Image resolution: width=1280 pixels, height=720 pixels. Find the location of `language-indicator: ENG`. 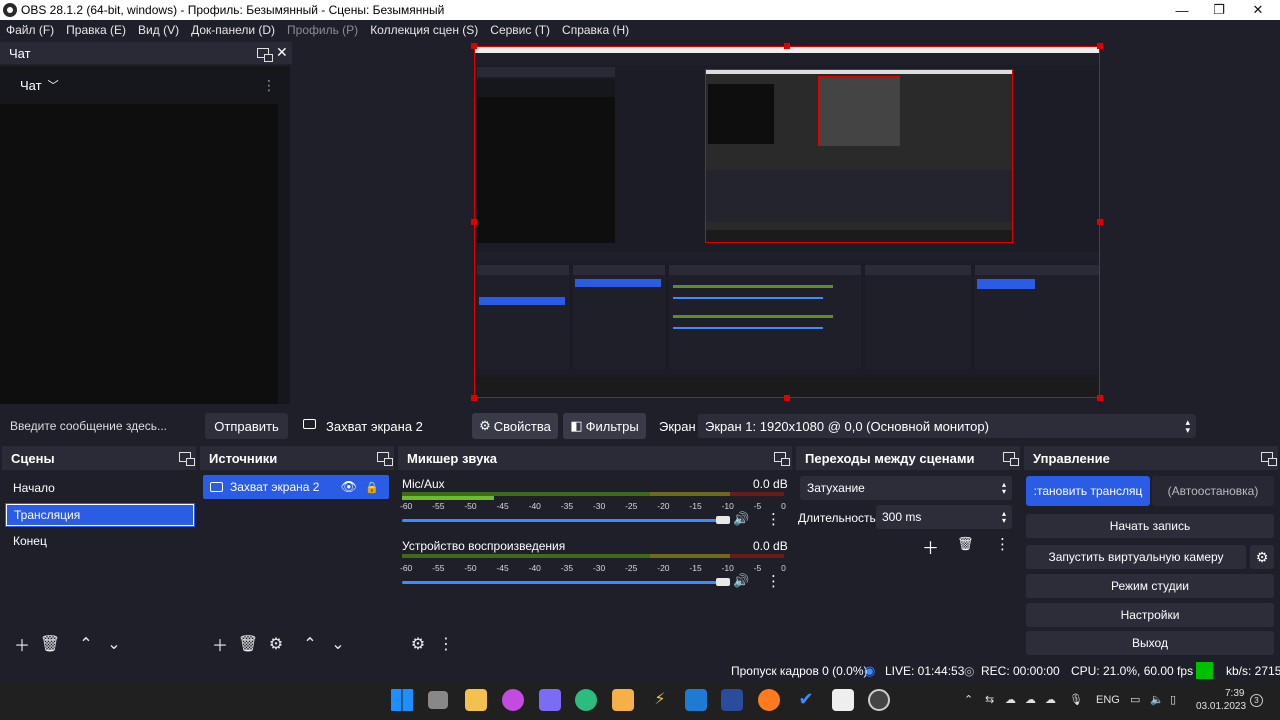

language-indicator: ENG is located at coordinates (1108, 700).